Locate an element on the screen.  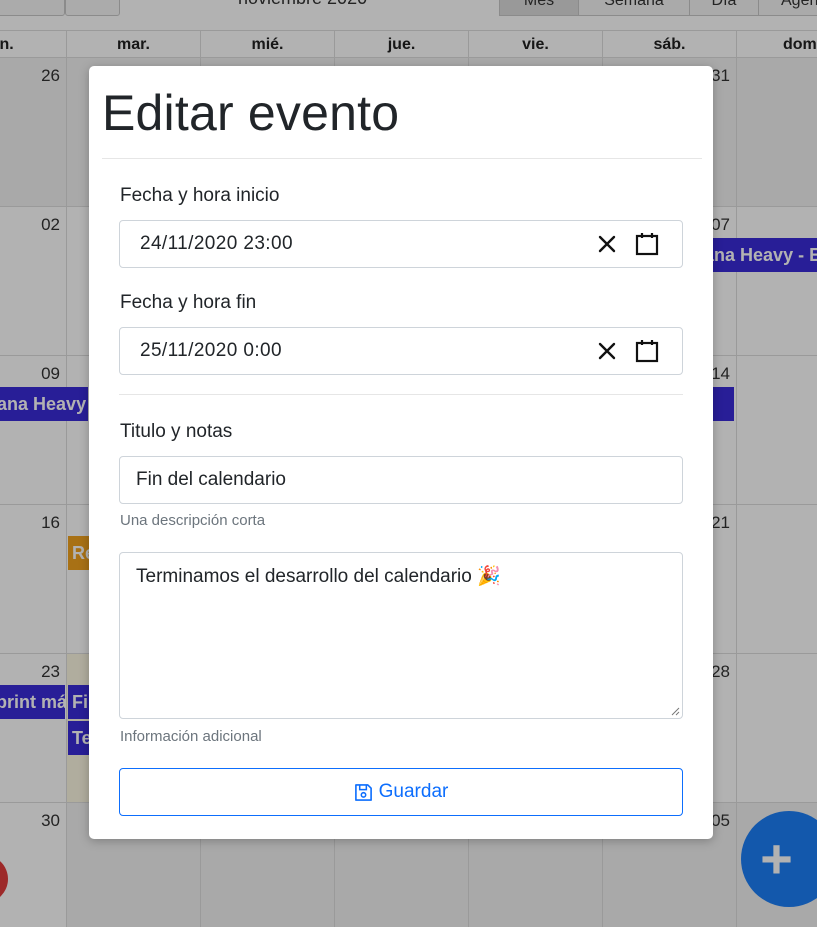
end-datetime-field: 25/11/2020 0:00 is located at coordinates (401, 351).